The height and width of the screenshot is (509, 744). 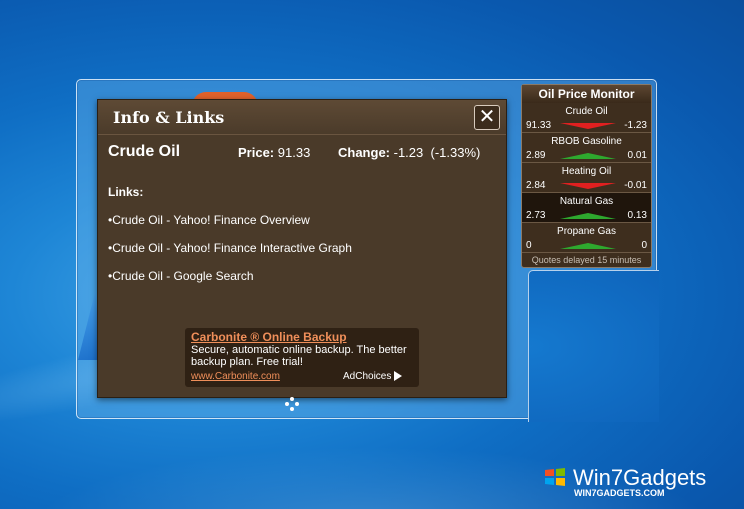 What do you see at coordinates (455, 152) in the screenshot?
I see `change-percent: (-1.33%)` at bounding box center [455, 152].